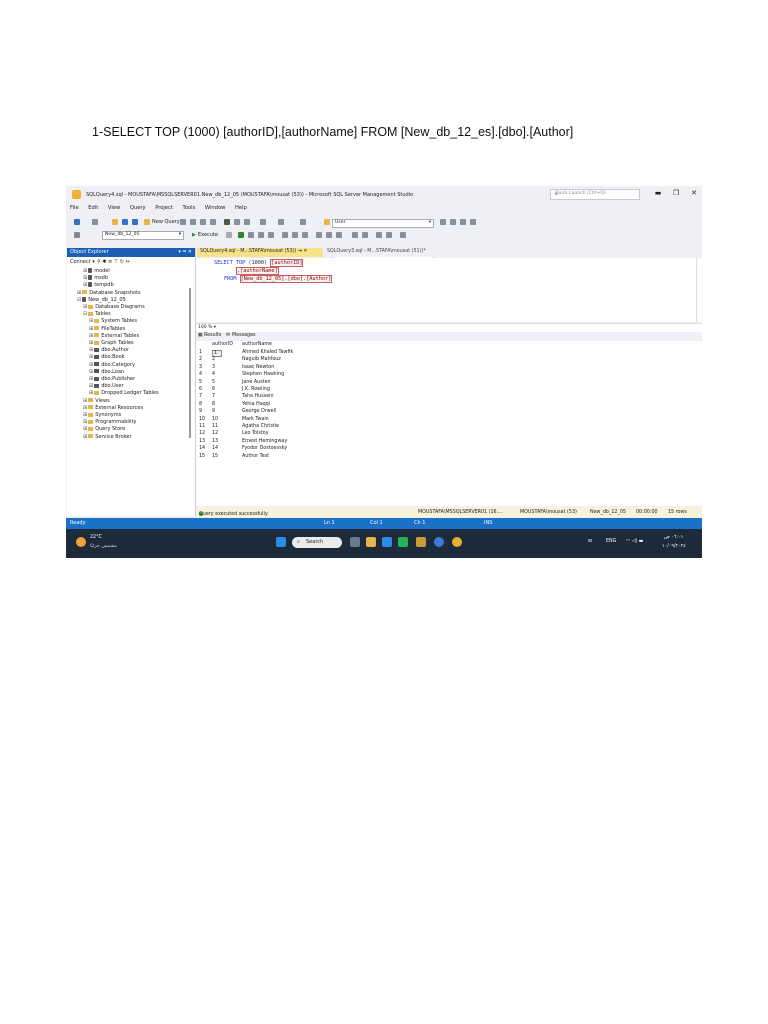 This screenshot has width=768, height=1024. Describe the element at coordinates (106, 386) in the screenshot. I see `tree-node: ⊞ dbo.User` at that location.